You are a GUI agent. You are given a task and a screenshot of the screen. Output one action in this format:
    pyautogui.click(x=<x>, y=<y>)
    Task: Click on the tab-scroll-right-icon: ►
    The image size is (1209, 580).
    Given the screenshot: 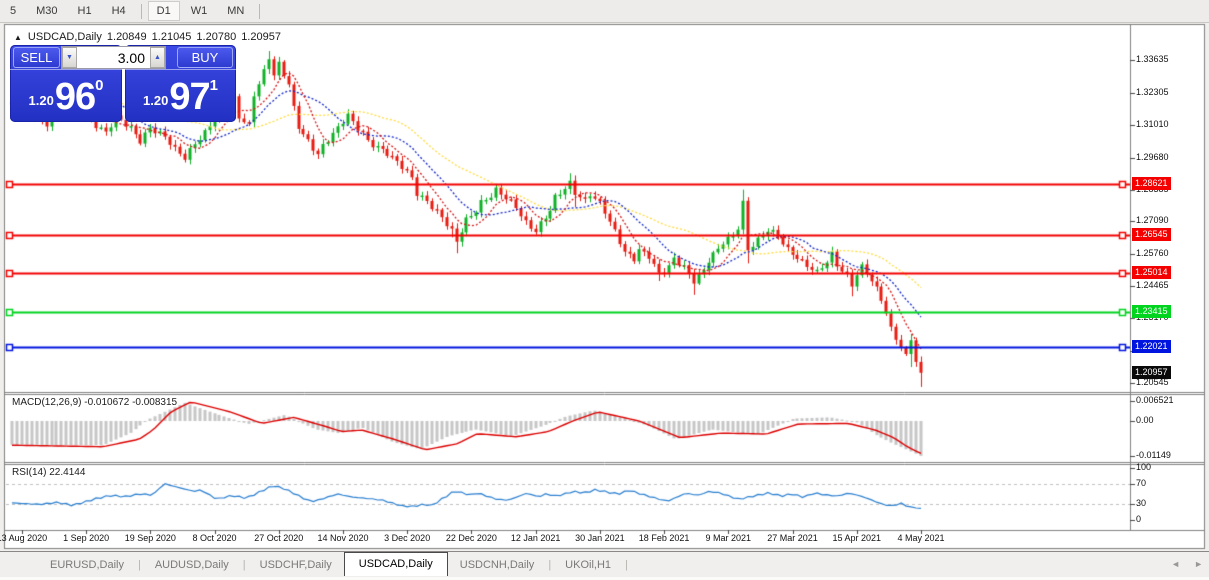 What is the action you would take?
    pyautogui.click(x=1198, y=564)
    